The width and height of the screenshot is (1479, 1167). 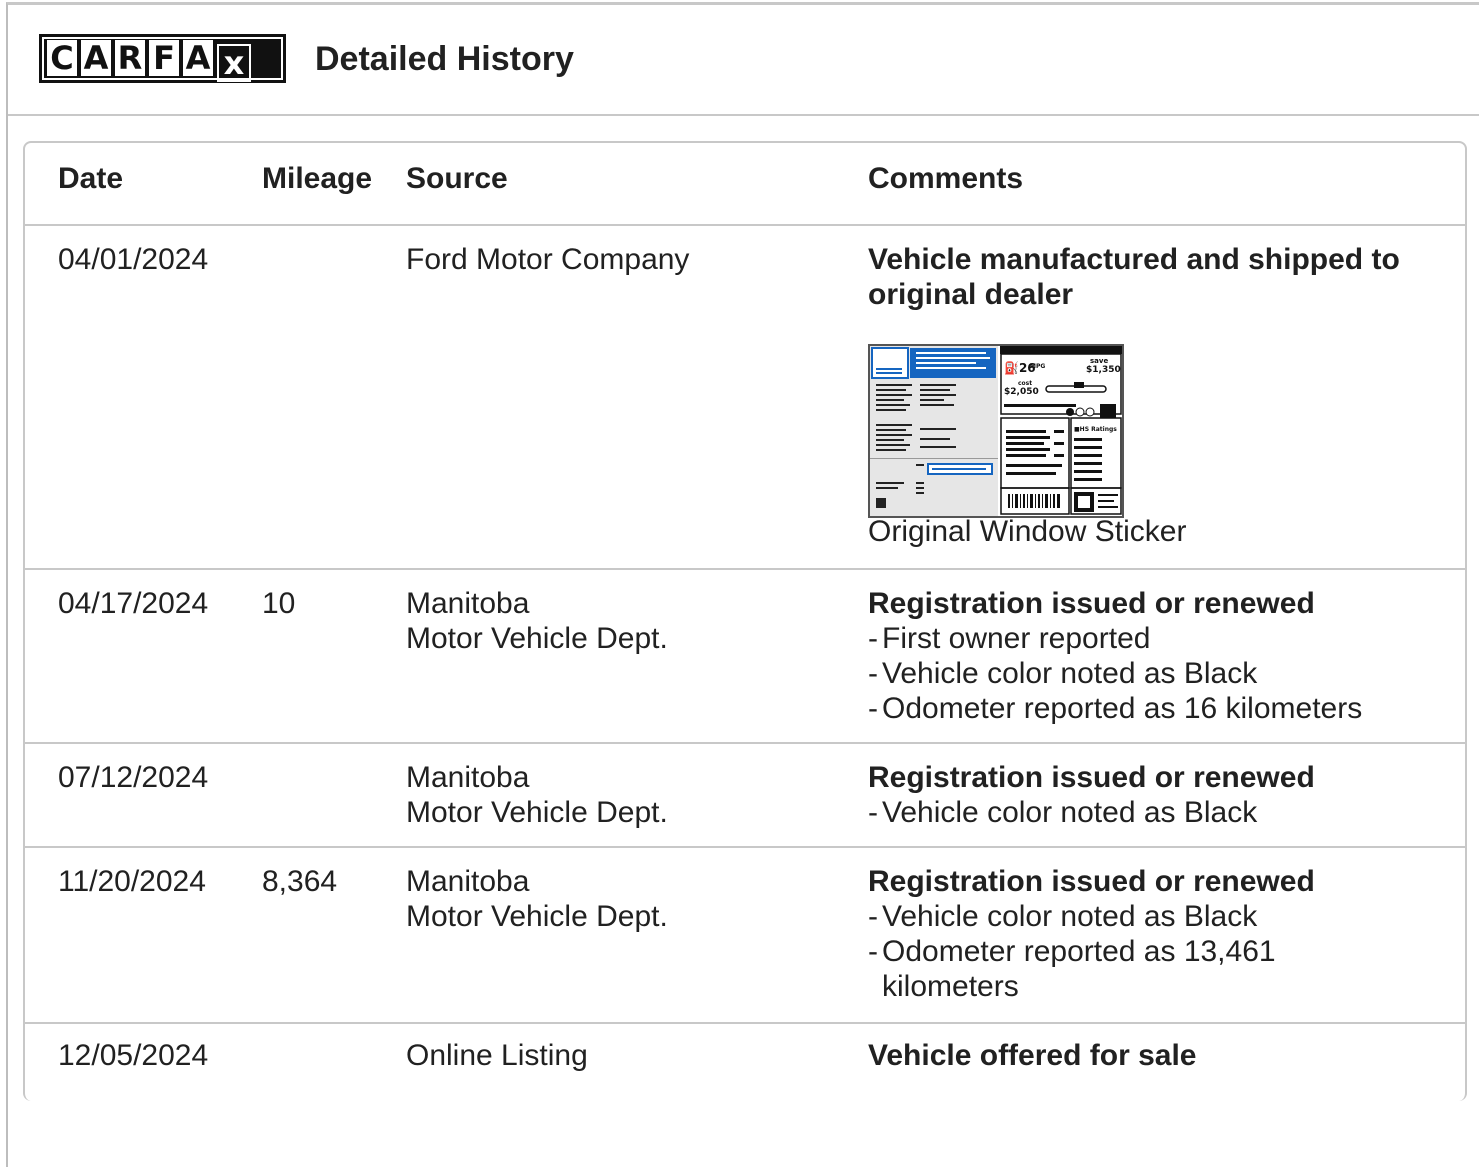 I want to click on row-date: 07/12/2024, so click(x=133, y=777).